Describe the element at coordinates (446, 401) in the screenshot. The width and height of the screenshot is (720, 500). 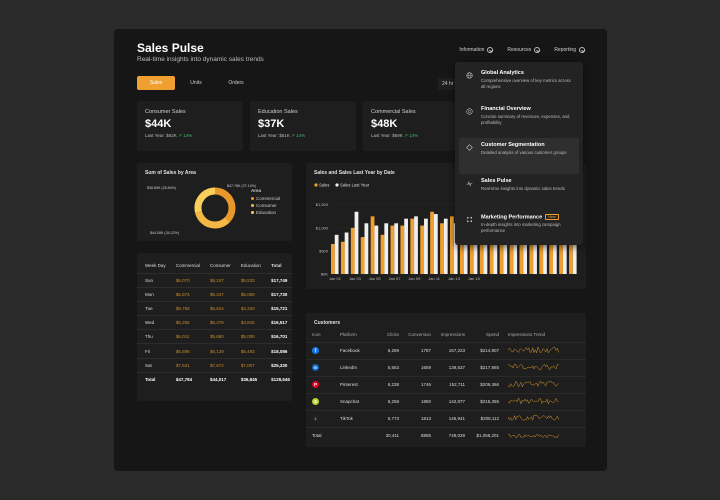
I see `table-row: S Snapchat 6,258 1850 142,877 $215,355` at that location.